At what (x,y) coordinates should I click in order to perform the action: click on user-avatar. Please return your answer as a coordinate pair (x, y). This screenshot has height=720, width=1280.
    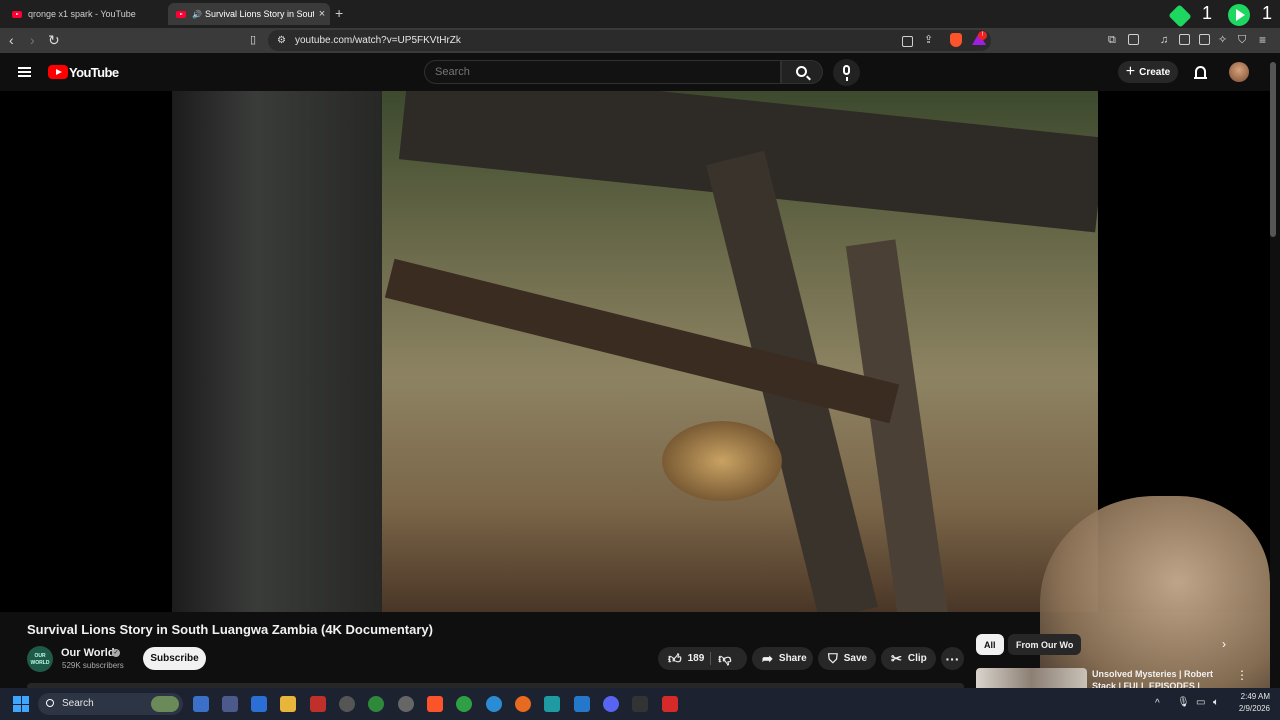
    Looking at the image, I should click on (1239, 72).